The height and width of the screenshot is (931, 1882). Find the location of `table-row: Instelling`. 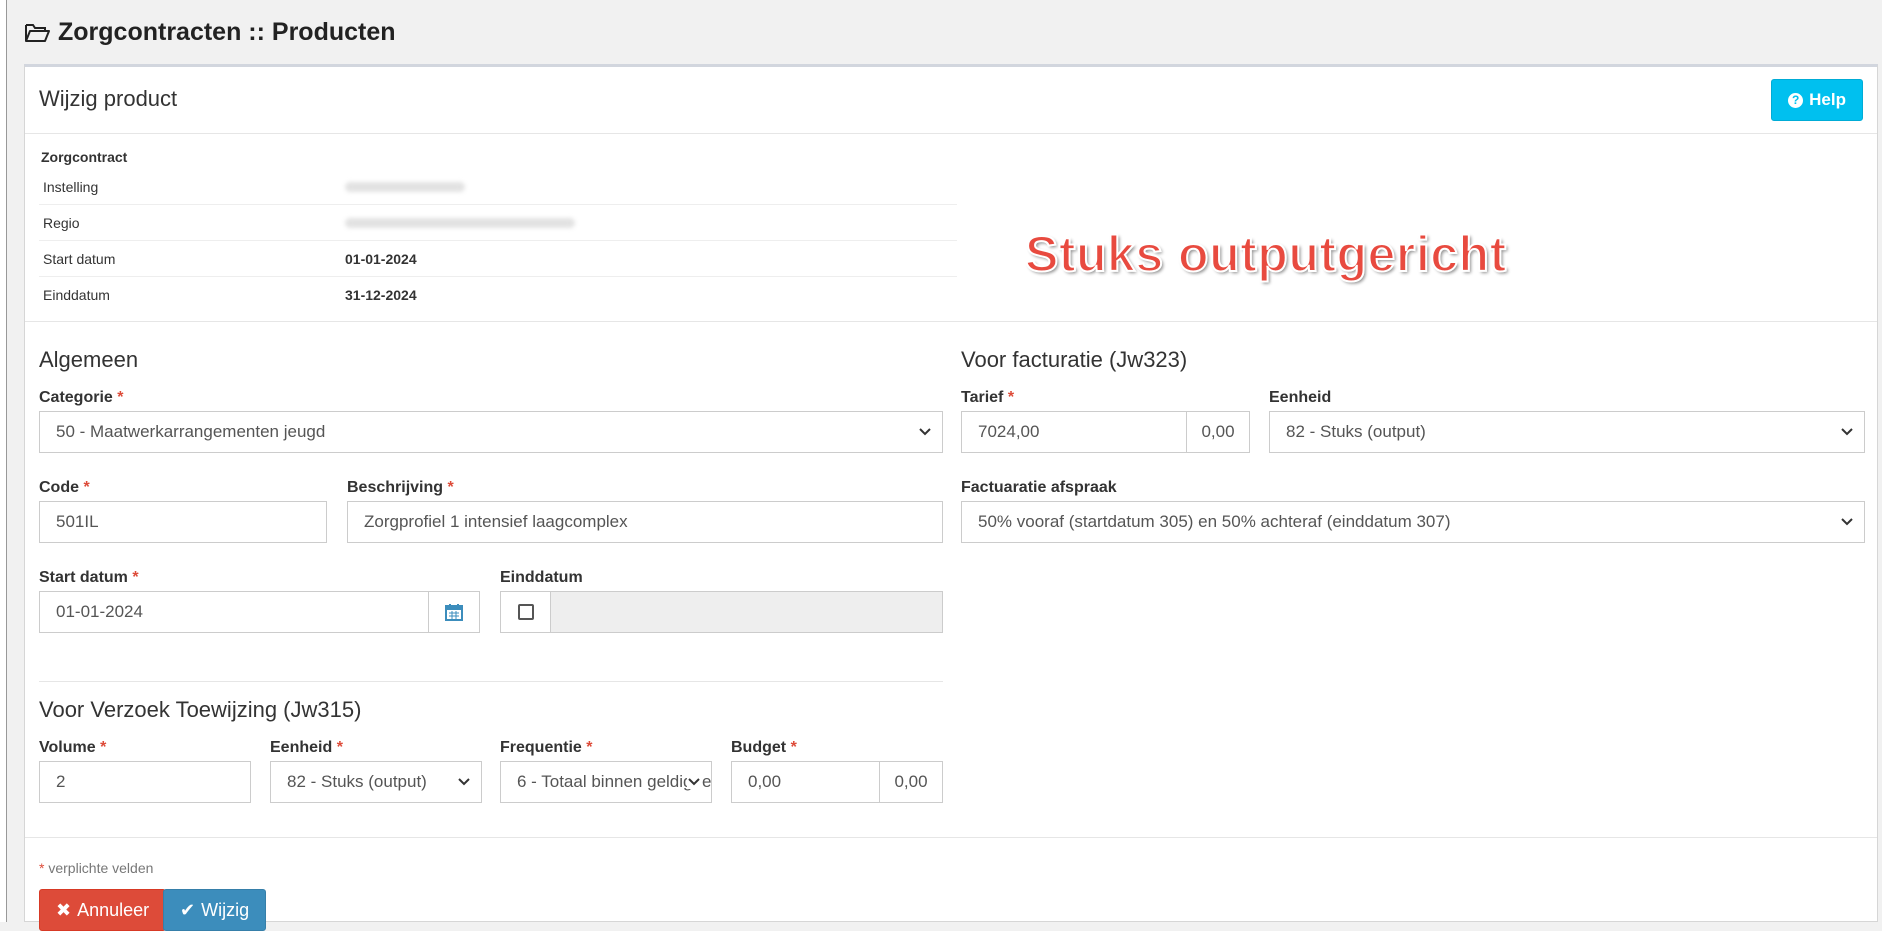

table-row: Instelling is located at coordinates (498, 187).